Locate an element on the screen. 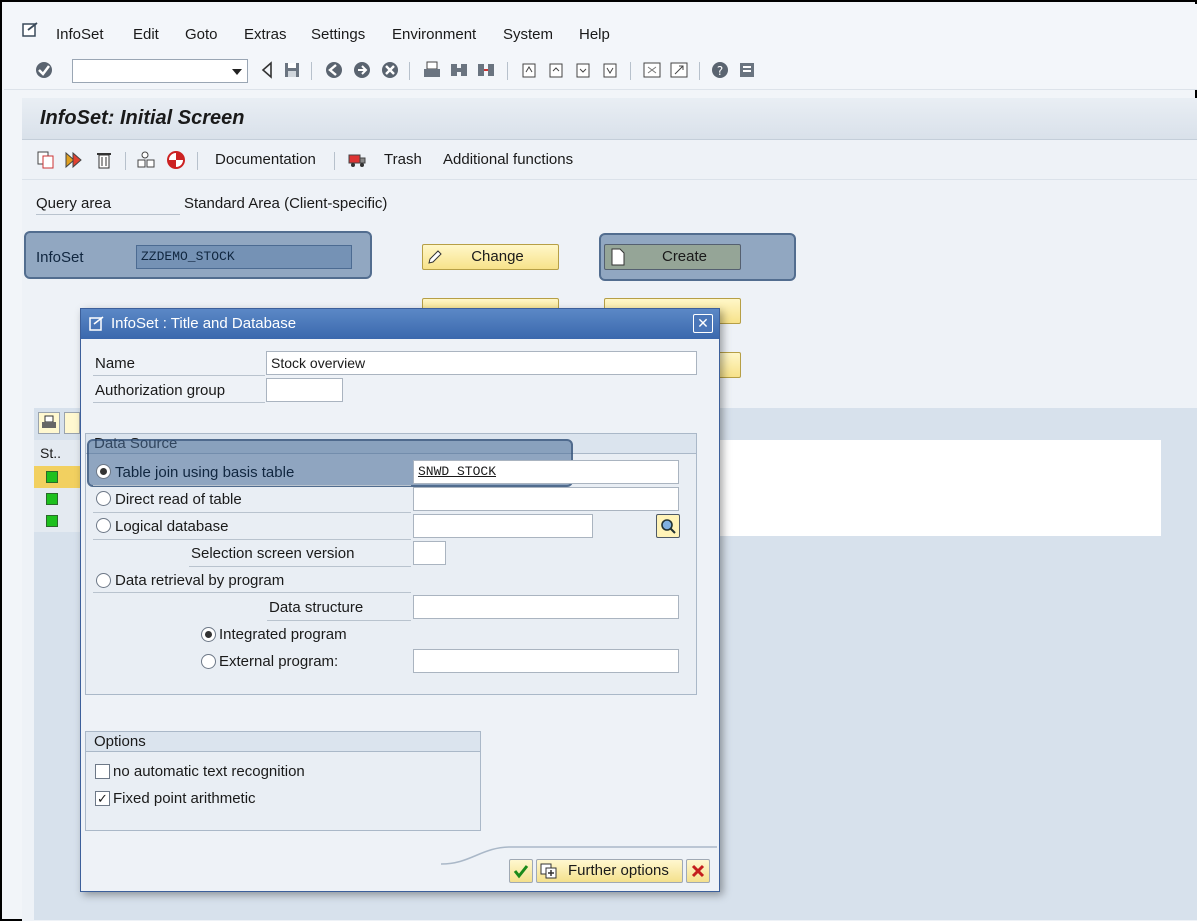  status-column-header: St.. is located at coordinates (58, 453).